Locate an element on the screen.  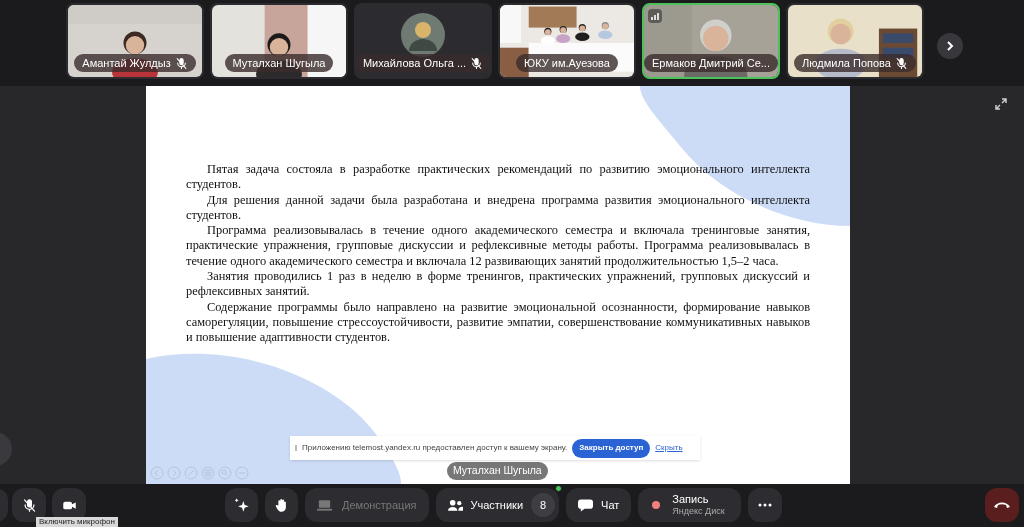
effects-button is located at coordinates (241, 505).